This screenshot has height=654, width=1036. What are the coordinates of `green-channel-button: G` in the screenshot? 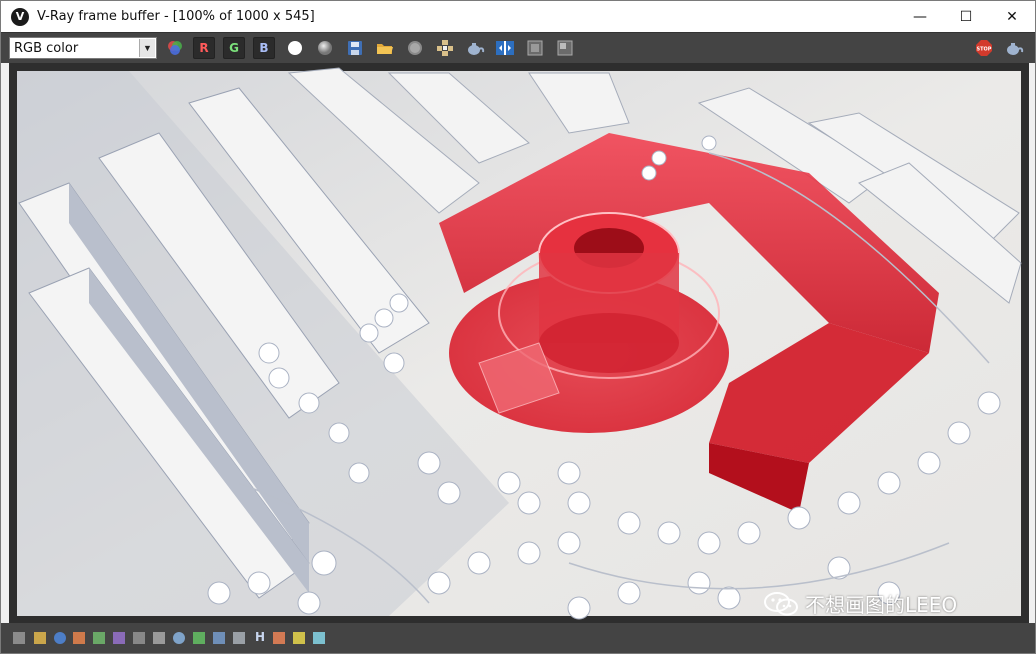 It's located at (234, 48).